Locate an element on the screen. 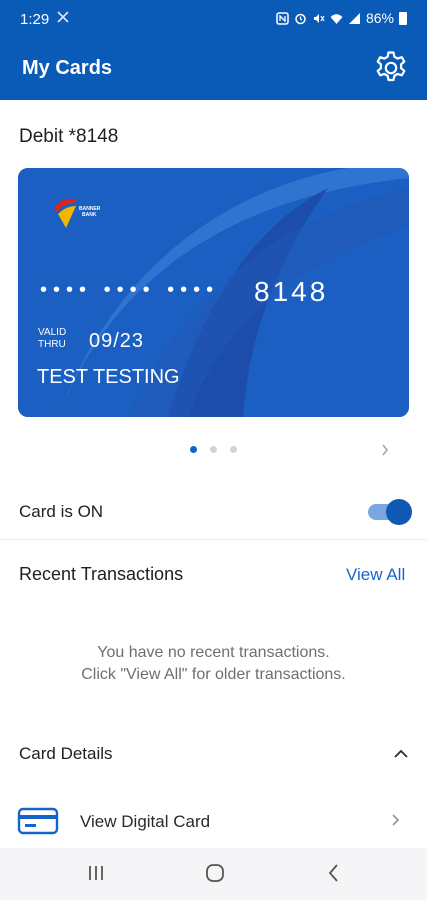 Image resolution: width=427 pixels, height=900 pixels. card-on-toggle is located at coordinates (389, 512).